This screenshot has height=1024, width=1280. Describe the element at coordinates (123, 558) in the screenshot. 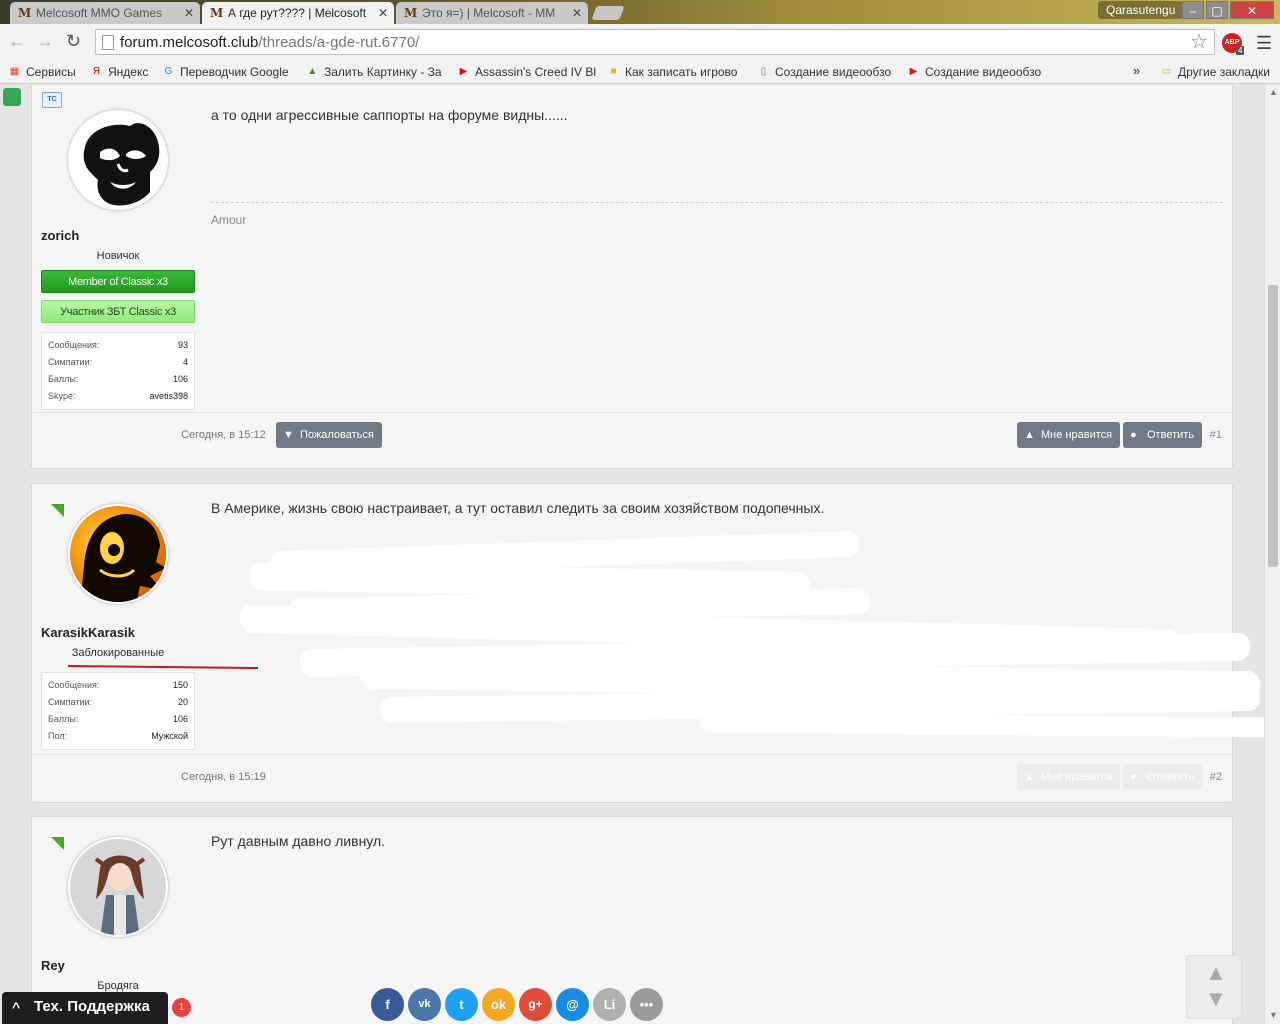

I see `avatar-character-image` at that location.